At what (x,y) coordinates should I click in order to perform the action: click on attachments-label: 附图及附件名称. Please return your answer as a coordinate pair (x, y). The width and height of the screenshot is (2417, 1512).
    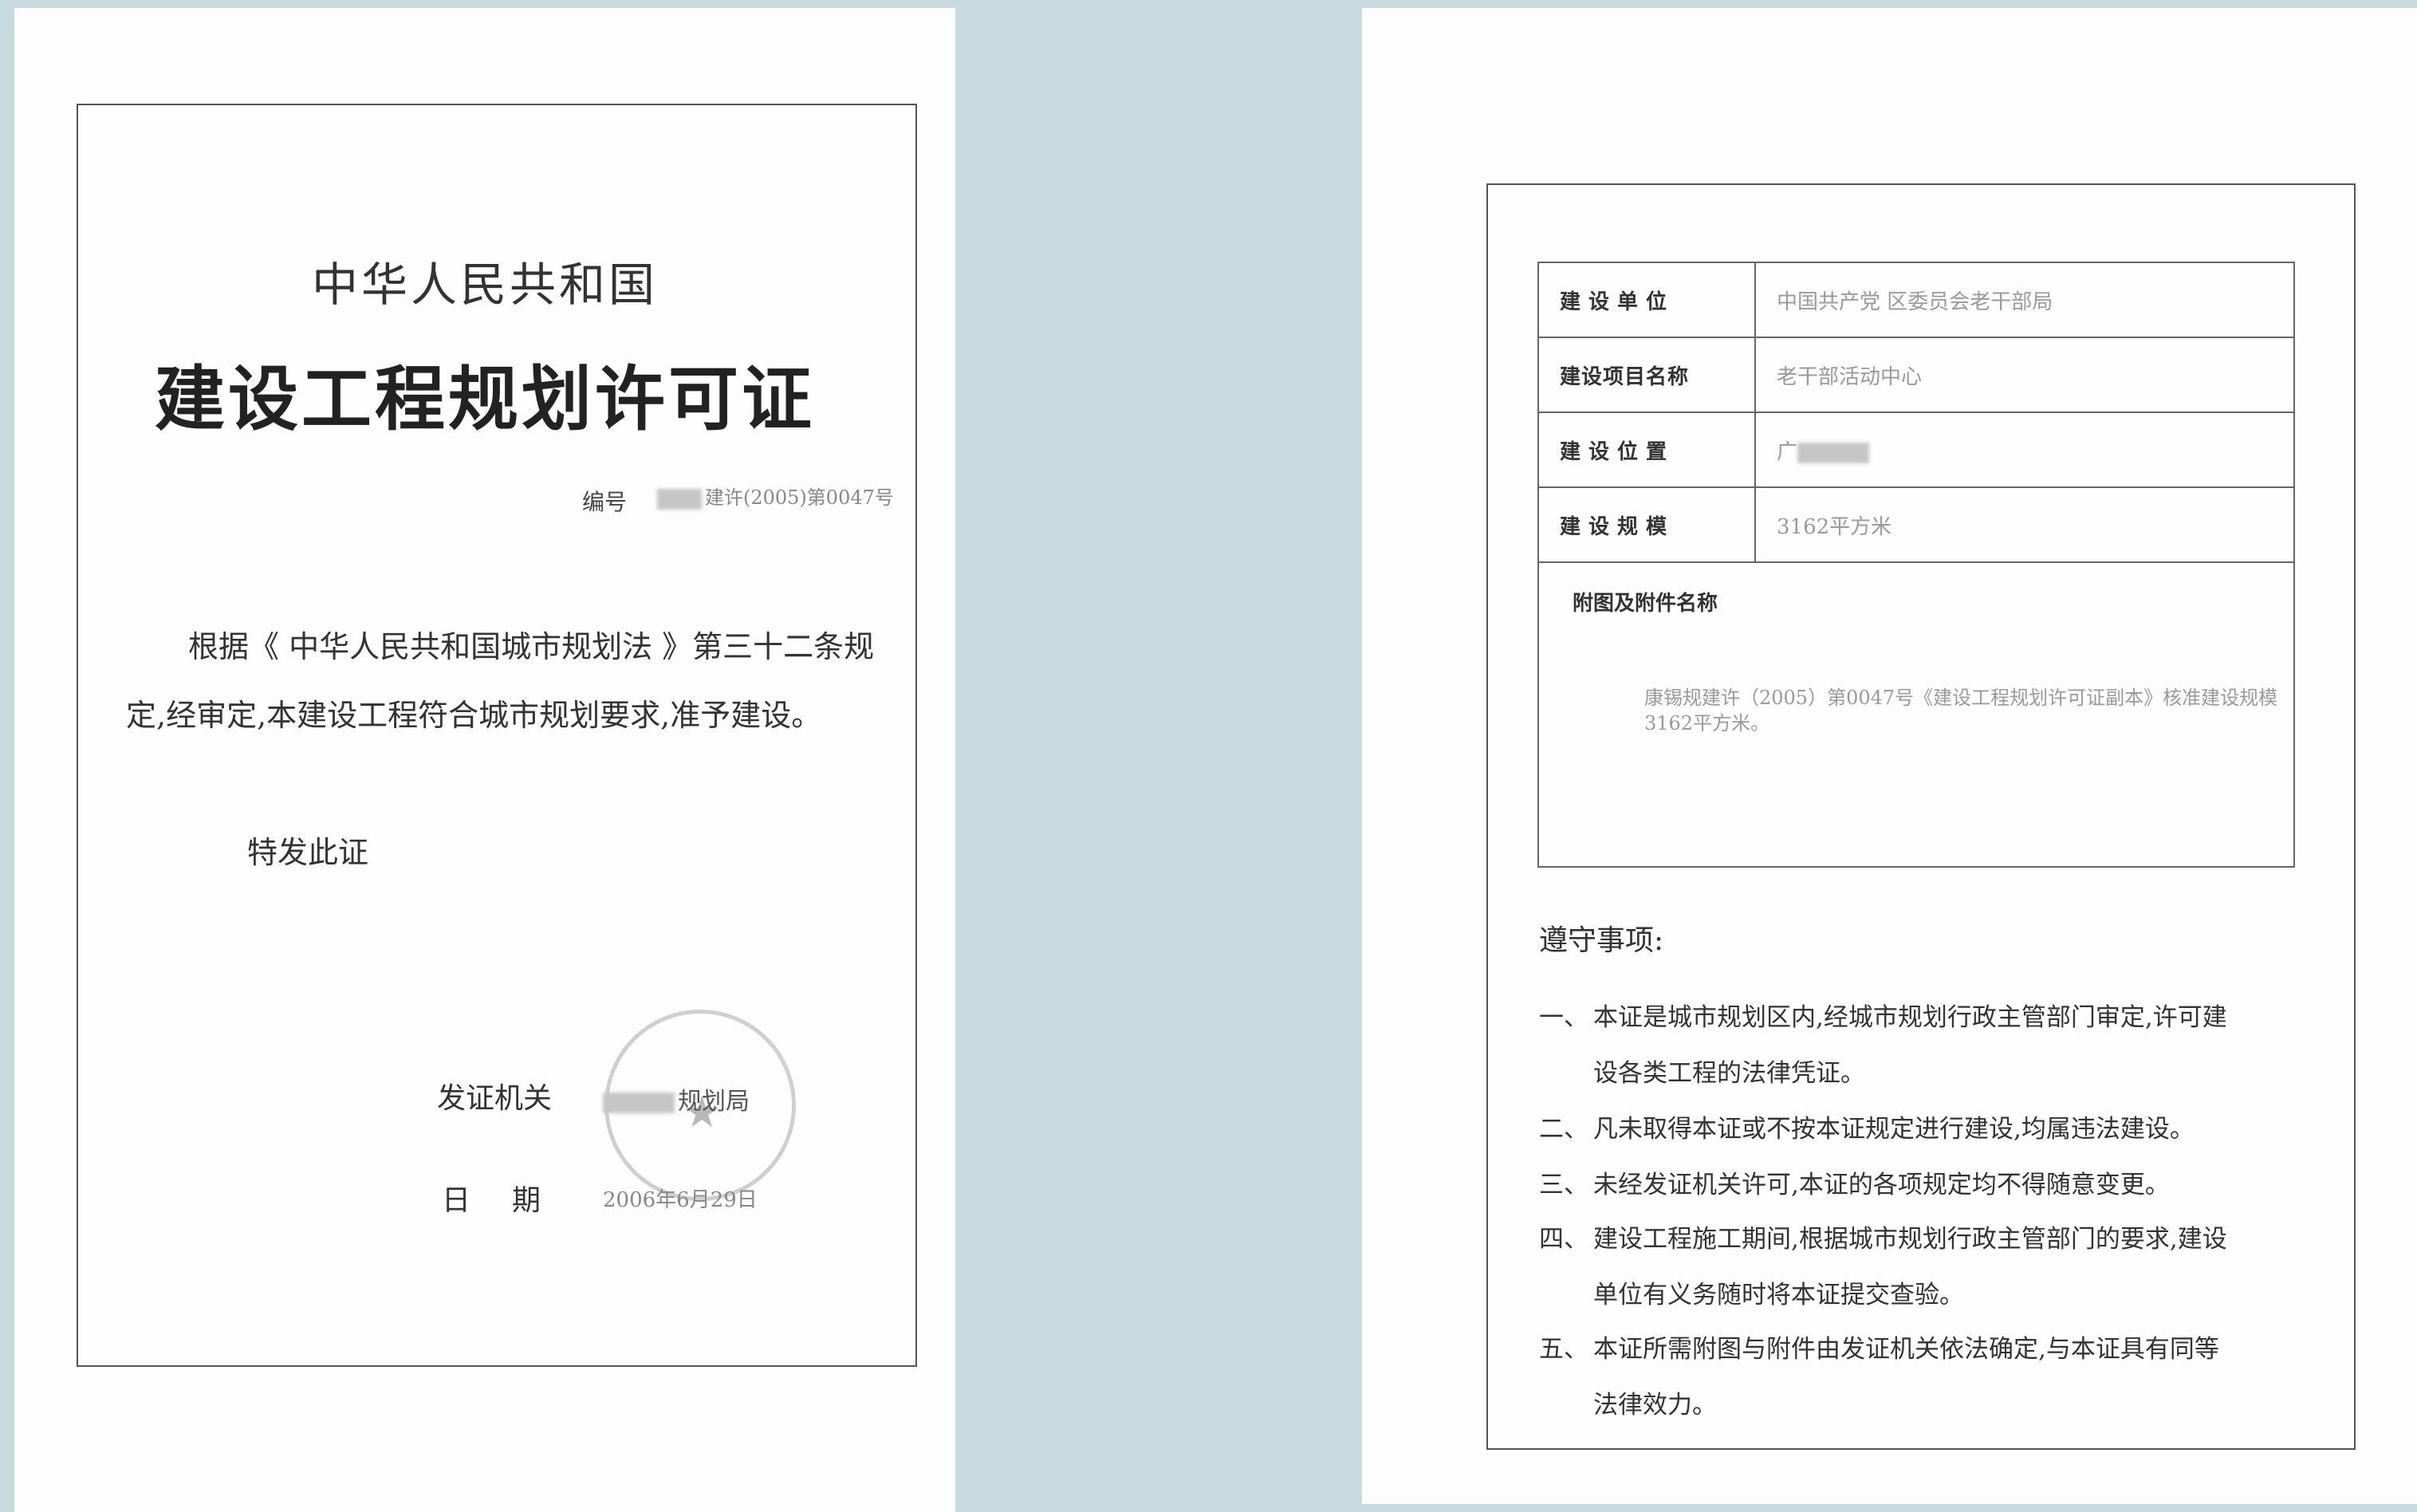
    Looking at the image, I should click on (1646, 604).